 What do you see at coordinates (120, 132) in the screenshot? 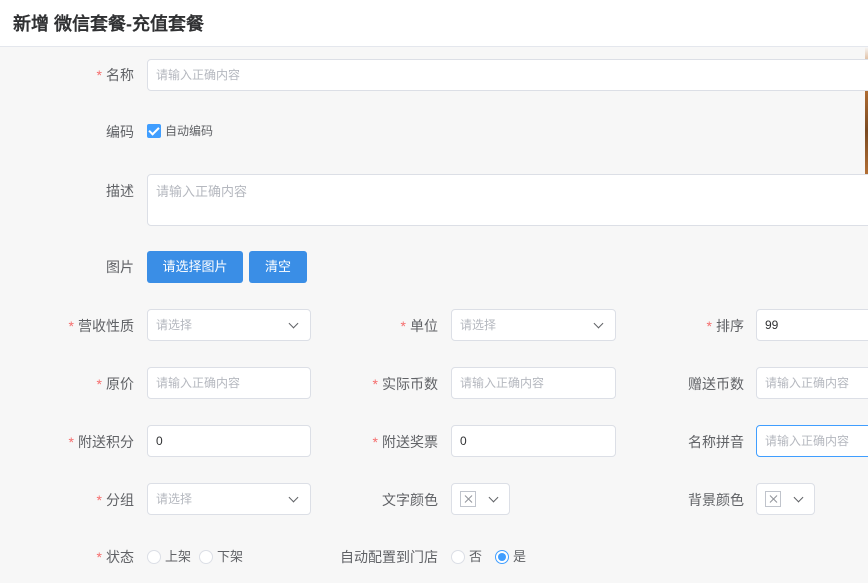
I see `code-label: 编码` at bounding box center [120, 132].